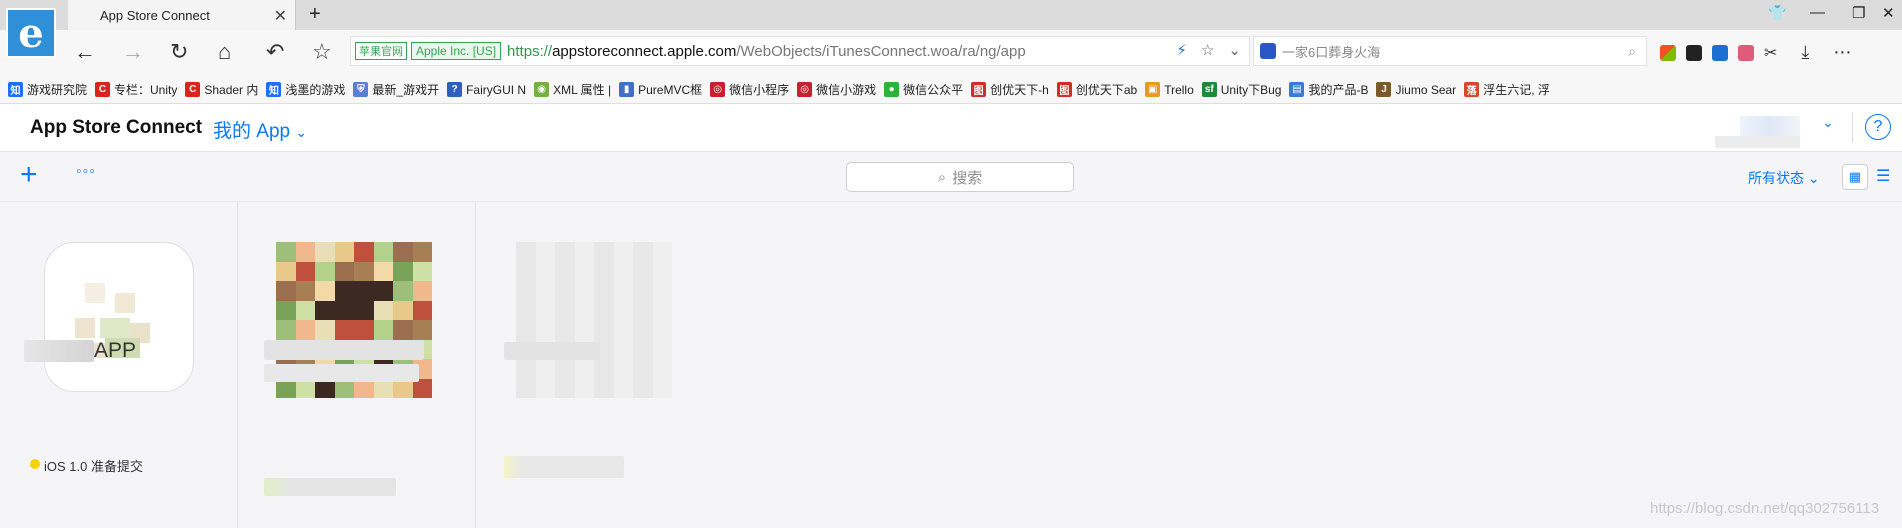 The image size is (1902, 528). I want to click on watermark: https://blog.csdn.net/qq302756113, so click(1765, 508).